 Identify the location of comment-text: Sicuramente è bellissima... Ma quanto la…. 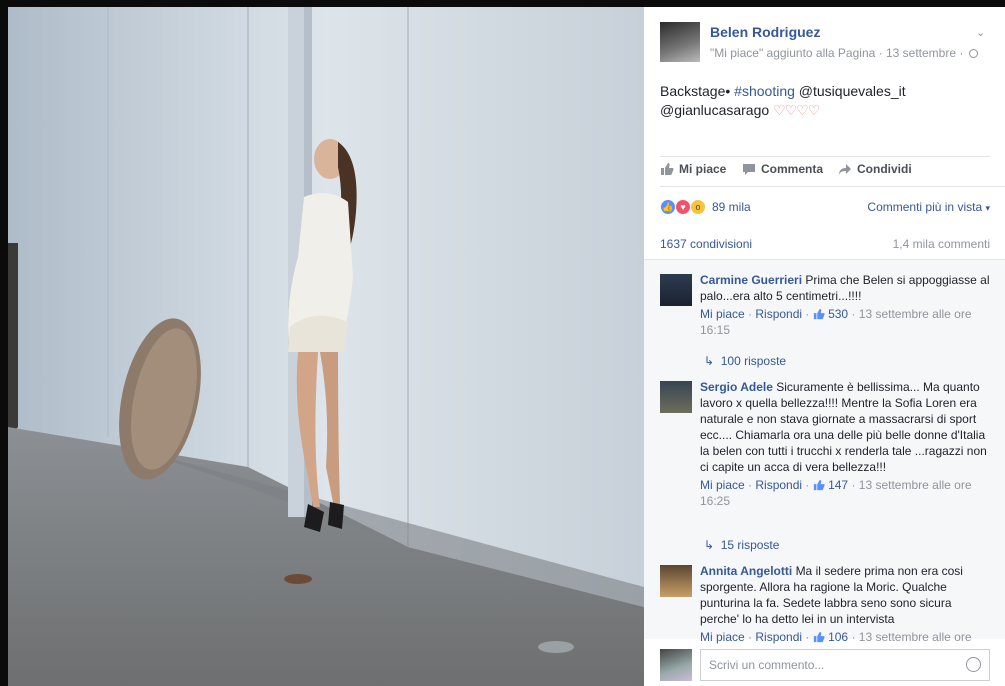
(843, 427).